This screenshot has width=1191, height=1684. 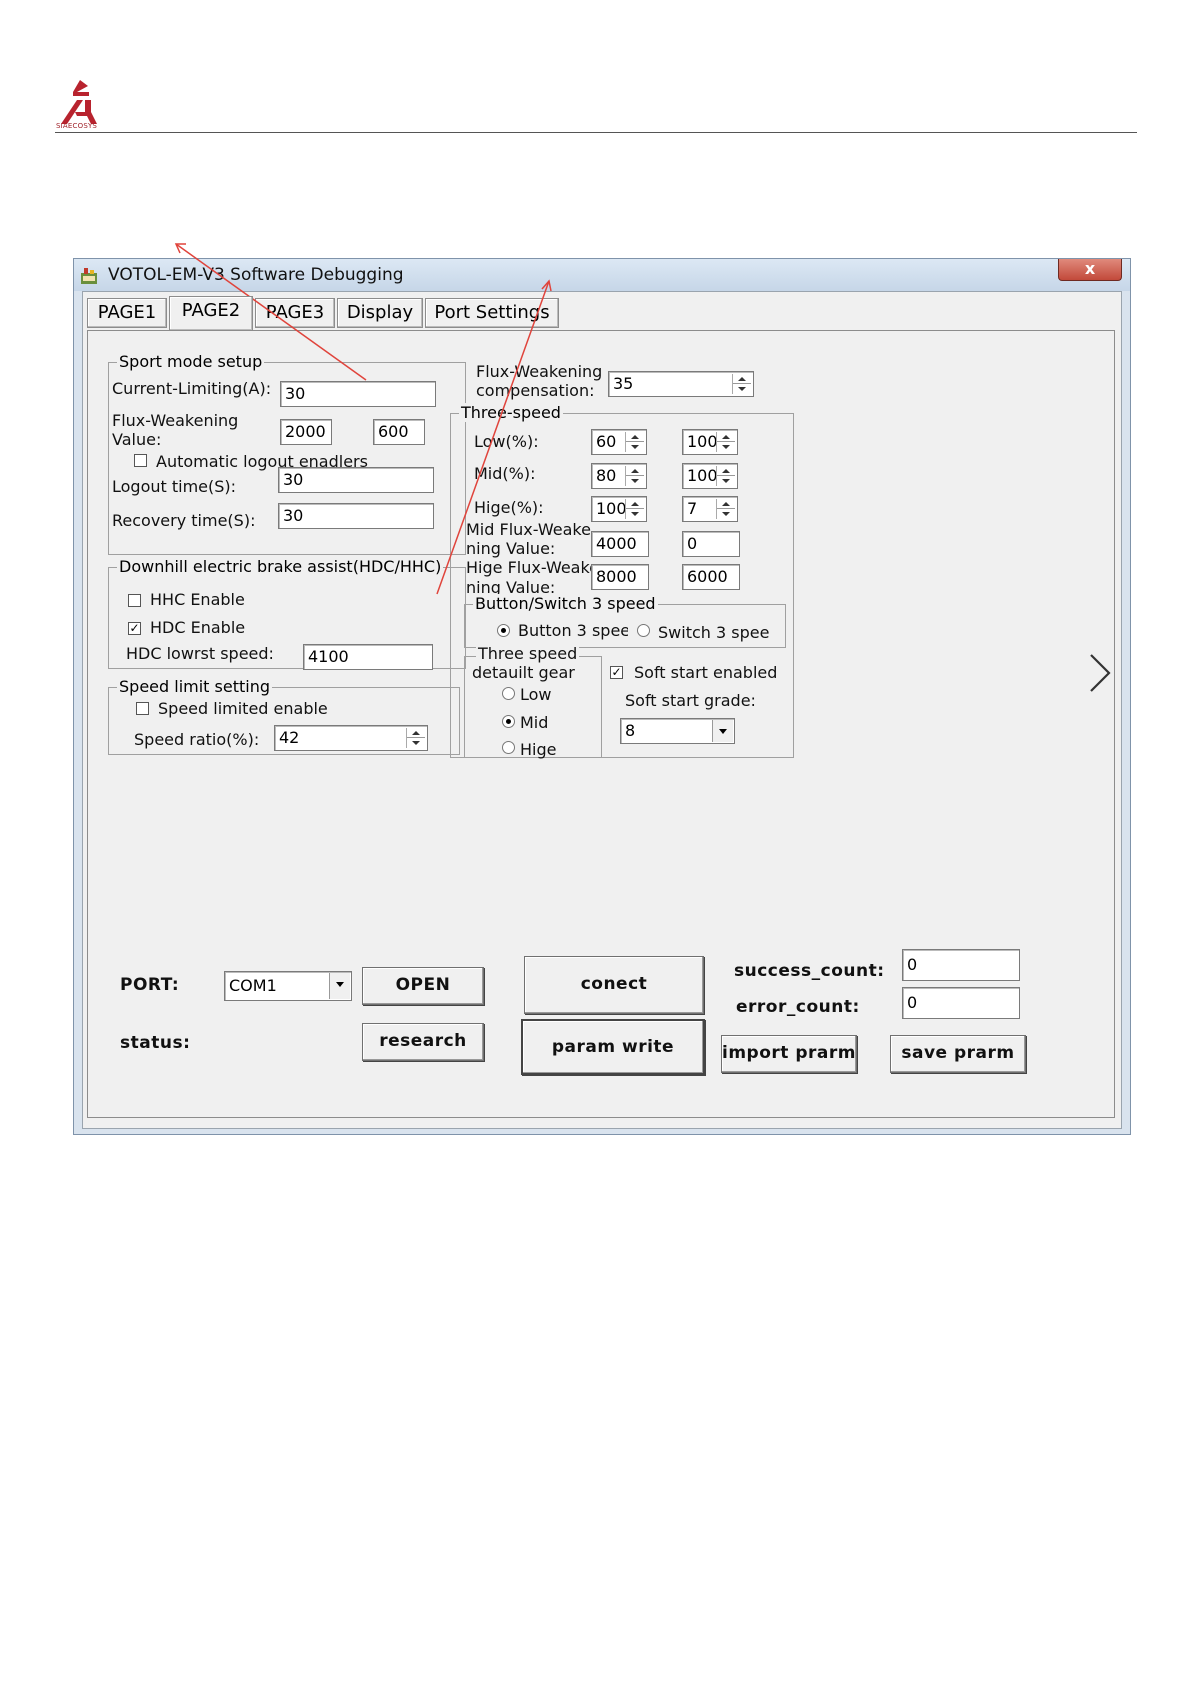 I want to click on tab-page1: PAGE1, so click(x=127, y=313).